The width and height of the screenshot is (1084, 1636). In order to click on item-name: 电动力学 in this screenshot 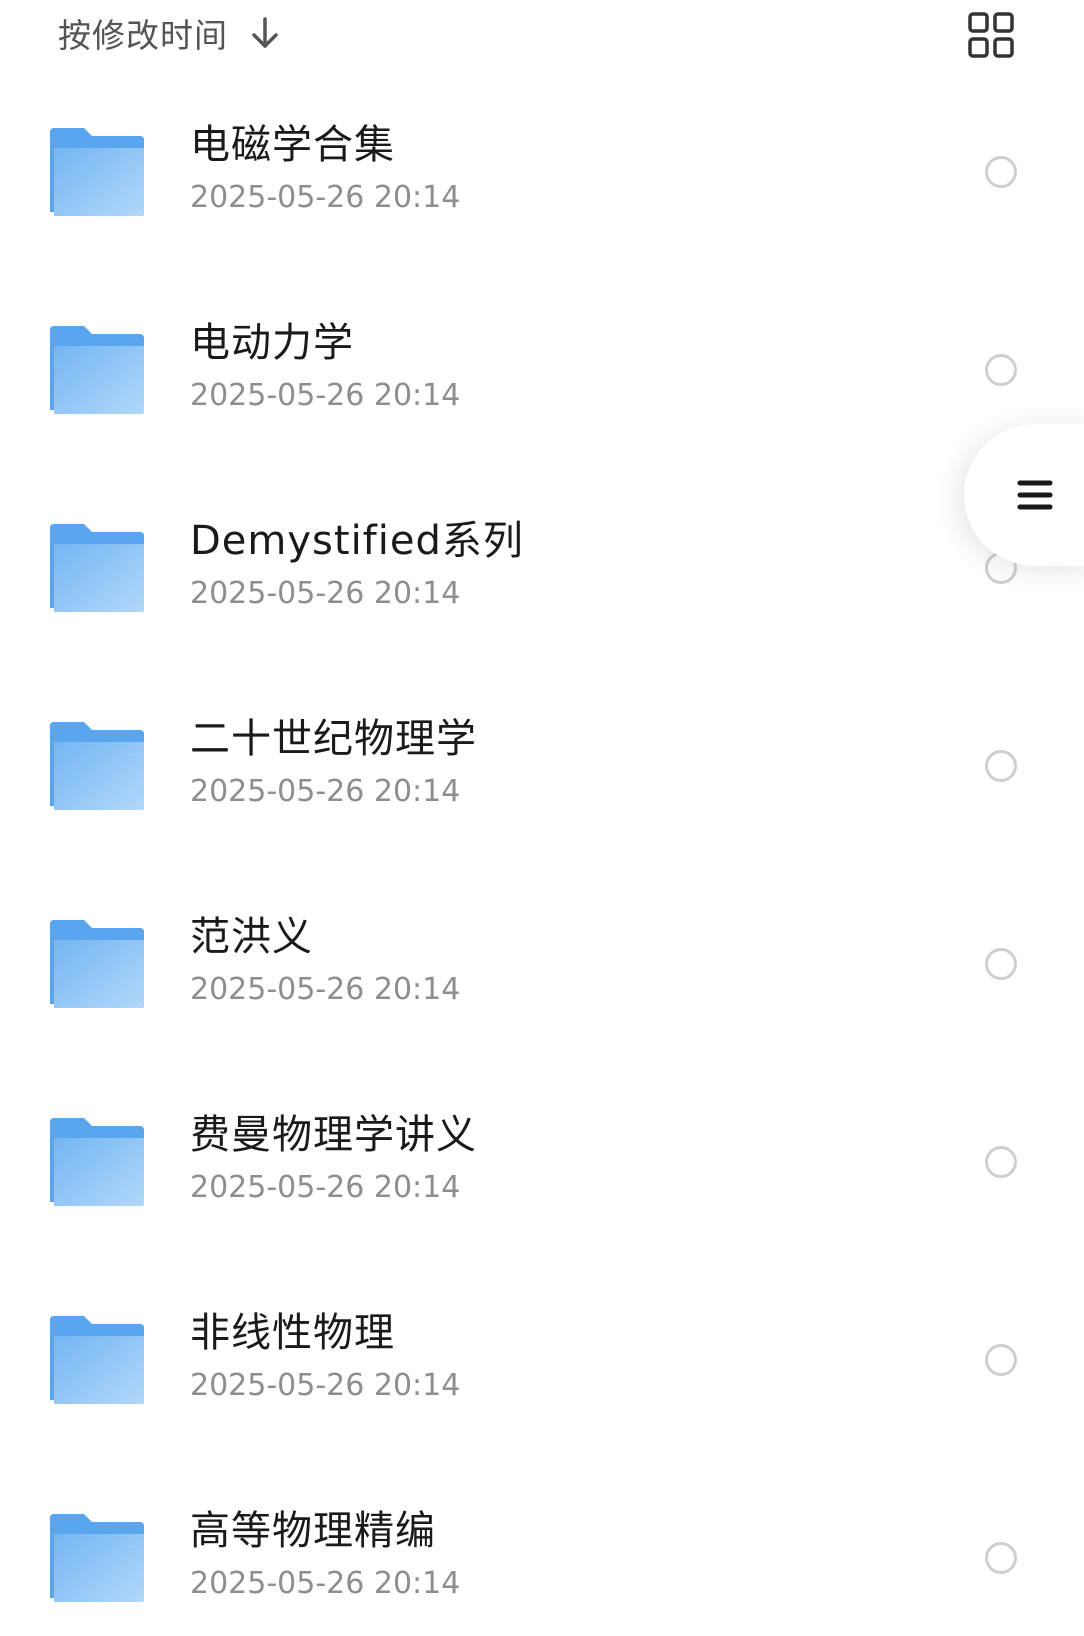, I will do `click(272, 343)`.